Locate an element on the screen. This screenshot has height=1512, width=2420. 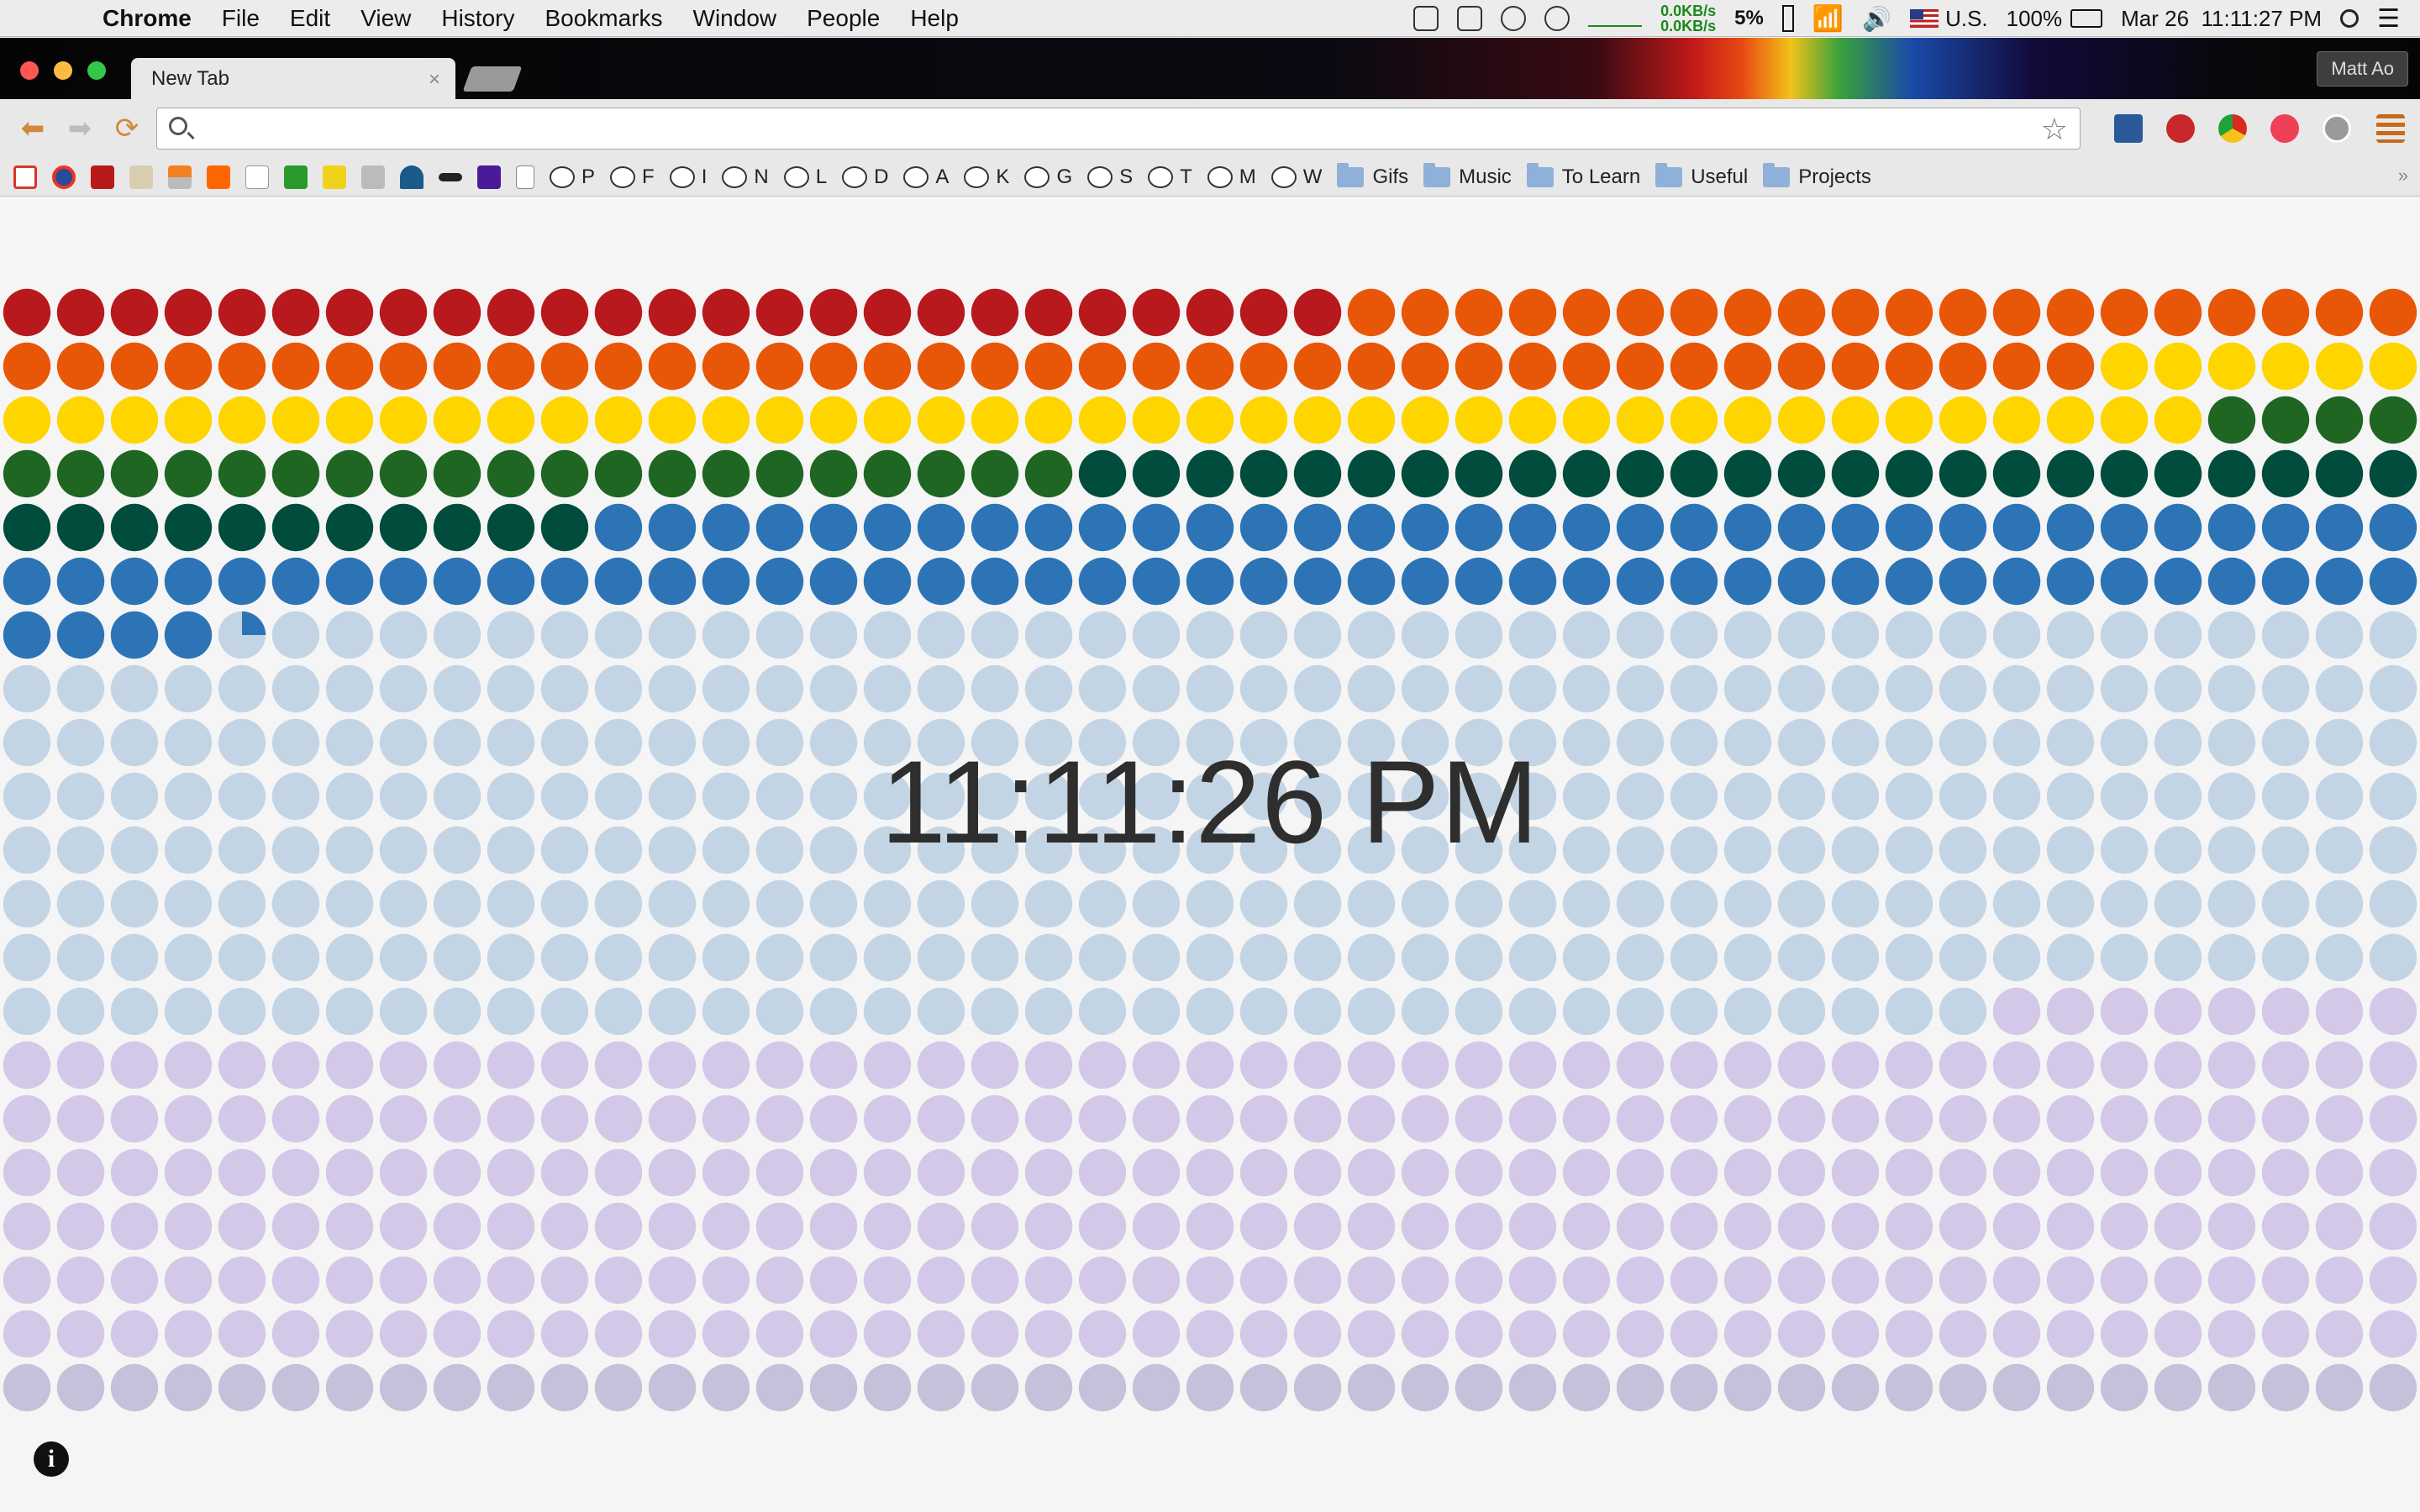
bookmark-reddit-s: S is located at coordinates (1110, 177).